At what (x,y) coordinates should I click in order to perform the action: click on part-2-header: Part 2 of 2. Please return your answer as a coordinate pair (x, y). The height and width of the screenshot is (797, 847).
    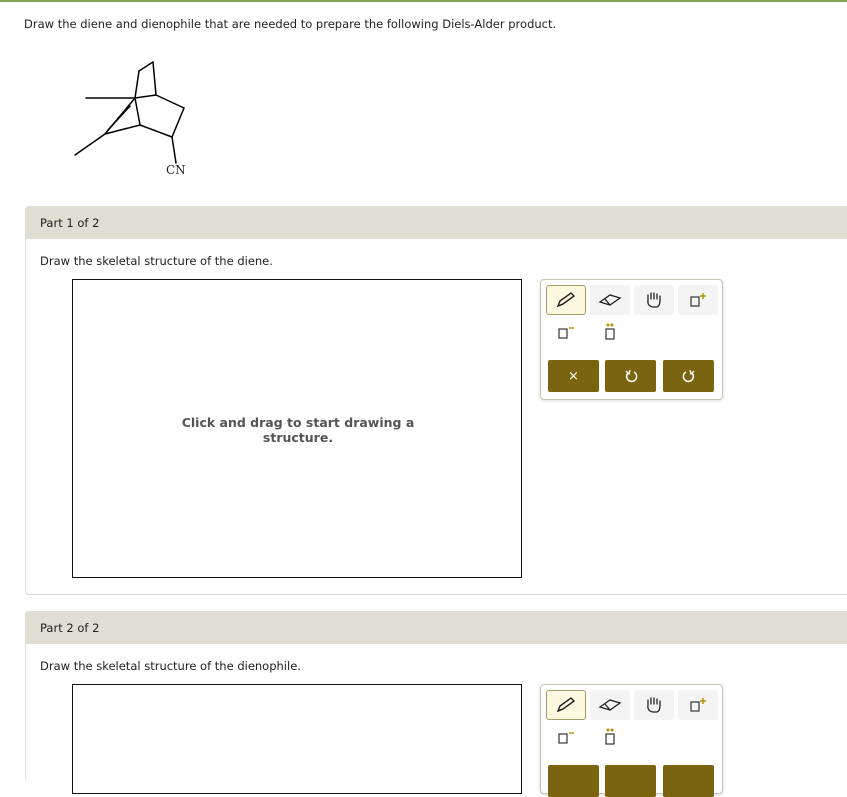
    Looking at the image, I should click on (436, 628).